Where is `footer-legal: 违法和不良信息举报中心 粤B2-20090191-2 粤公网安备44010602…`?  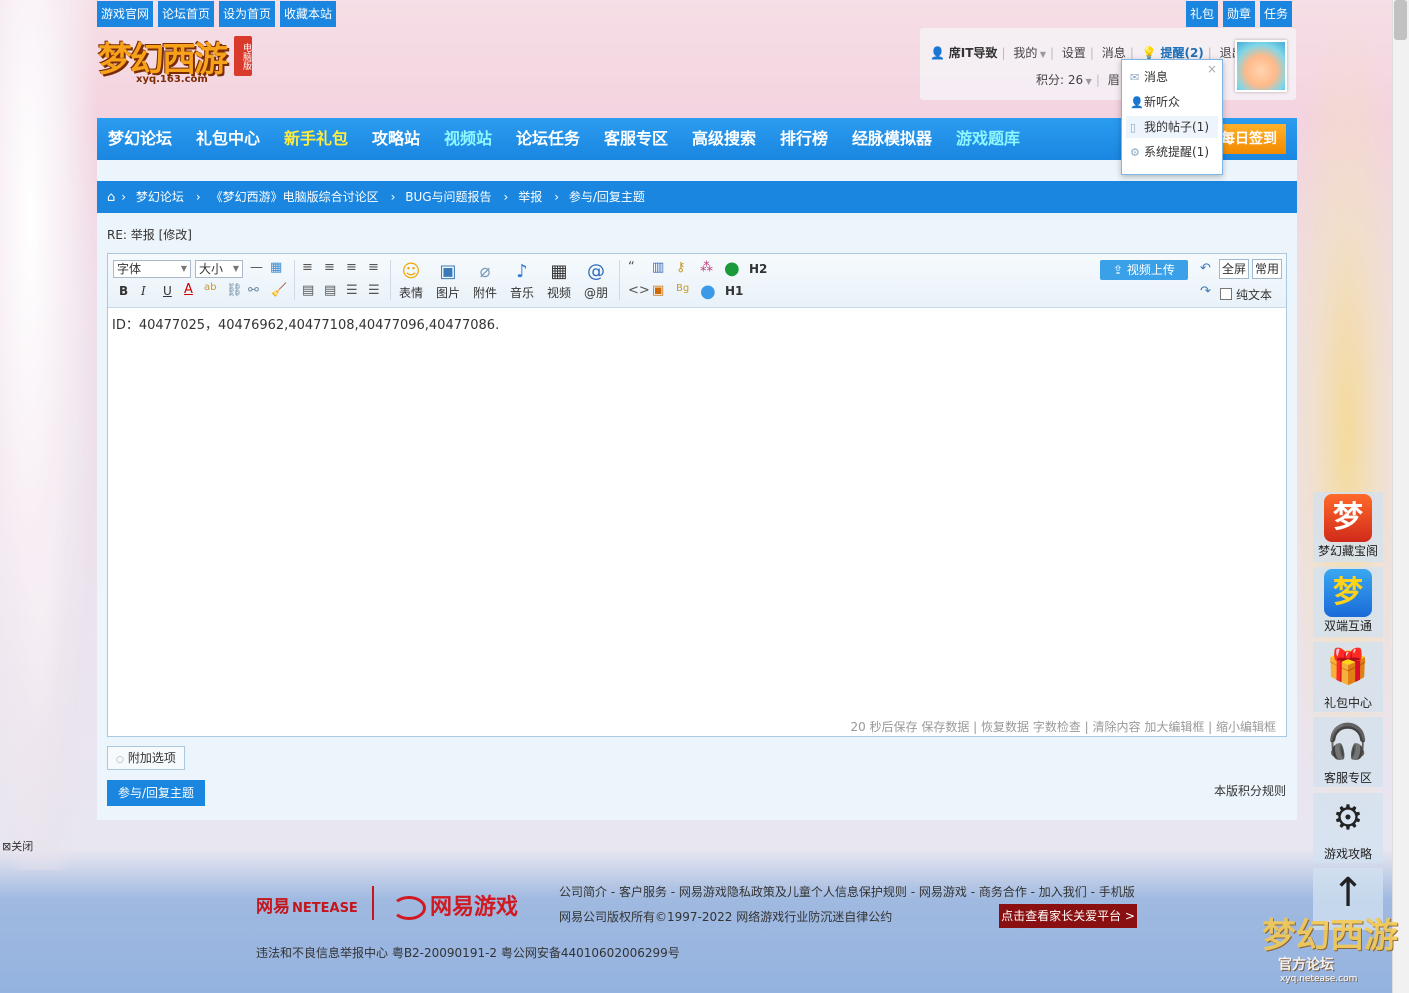 footer-legal: 违法和不良信息举报中心 粤B2-20090191-2 粤公网安备44010602… is located at coordinates (468, 952).